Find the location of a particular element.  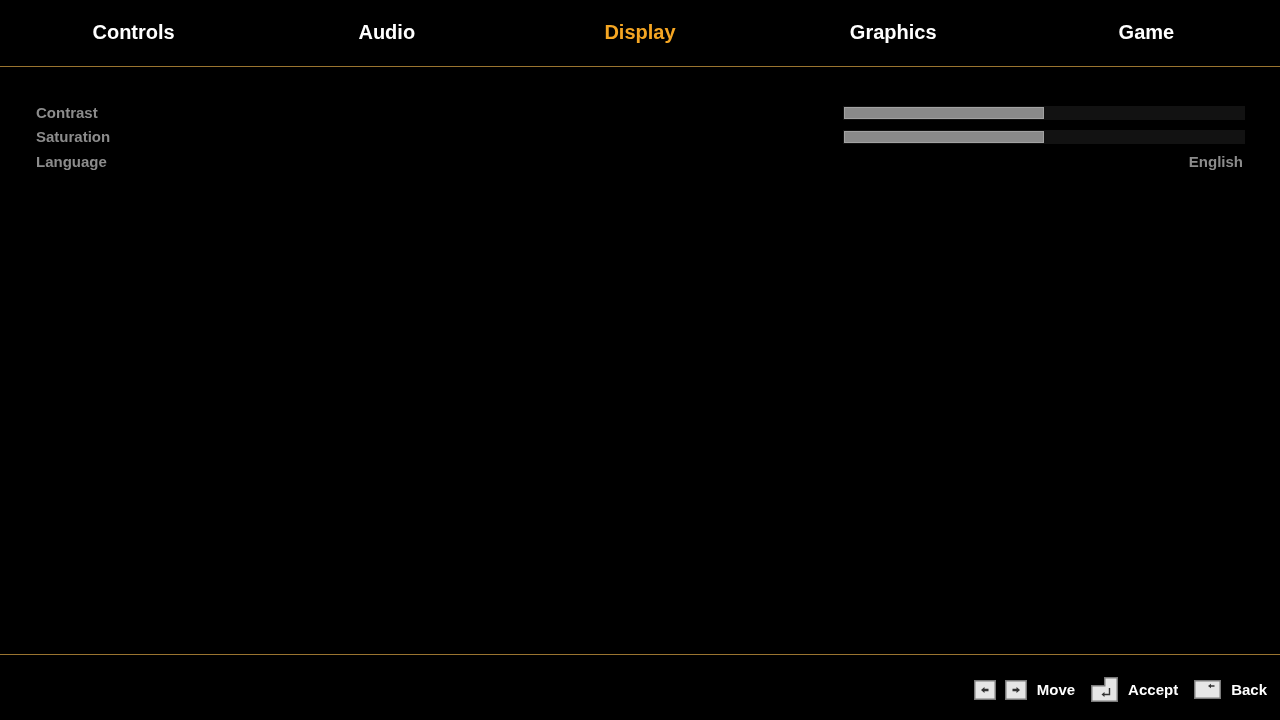

setting-label: Saturation is located at coordinates (73, 137).